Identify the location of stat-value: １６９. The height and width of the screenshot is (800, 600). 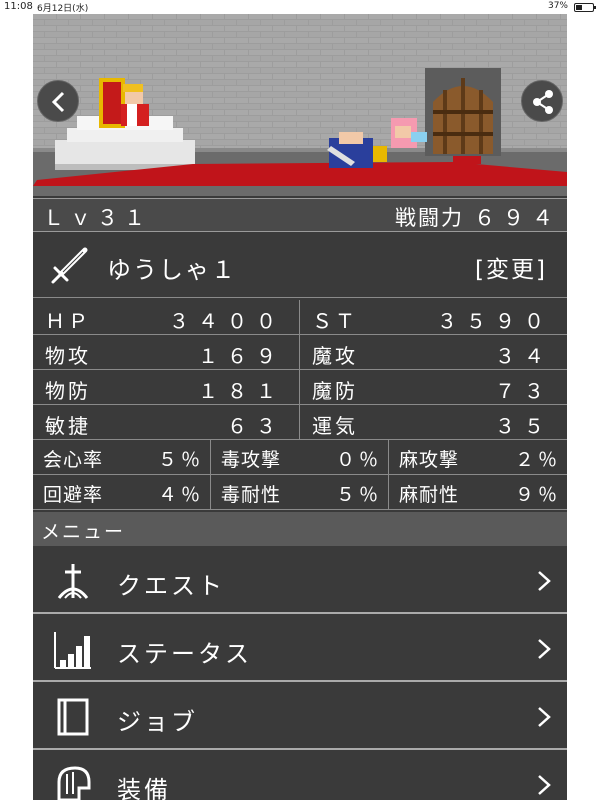
(241, 356).